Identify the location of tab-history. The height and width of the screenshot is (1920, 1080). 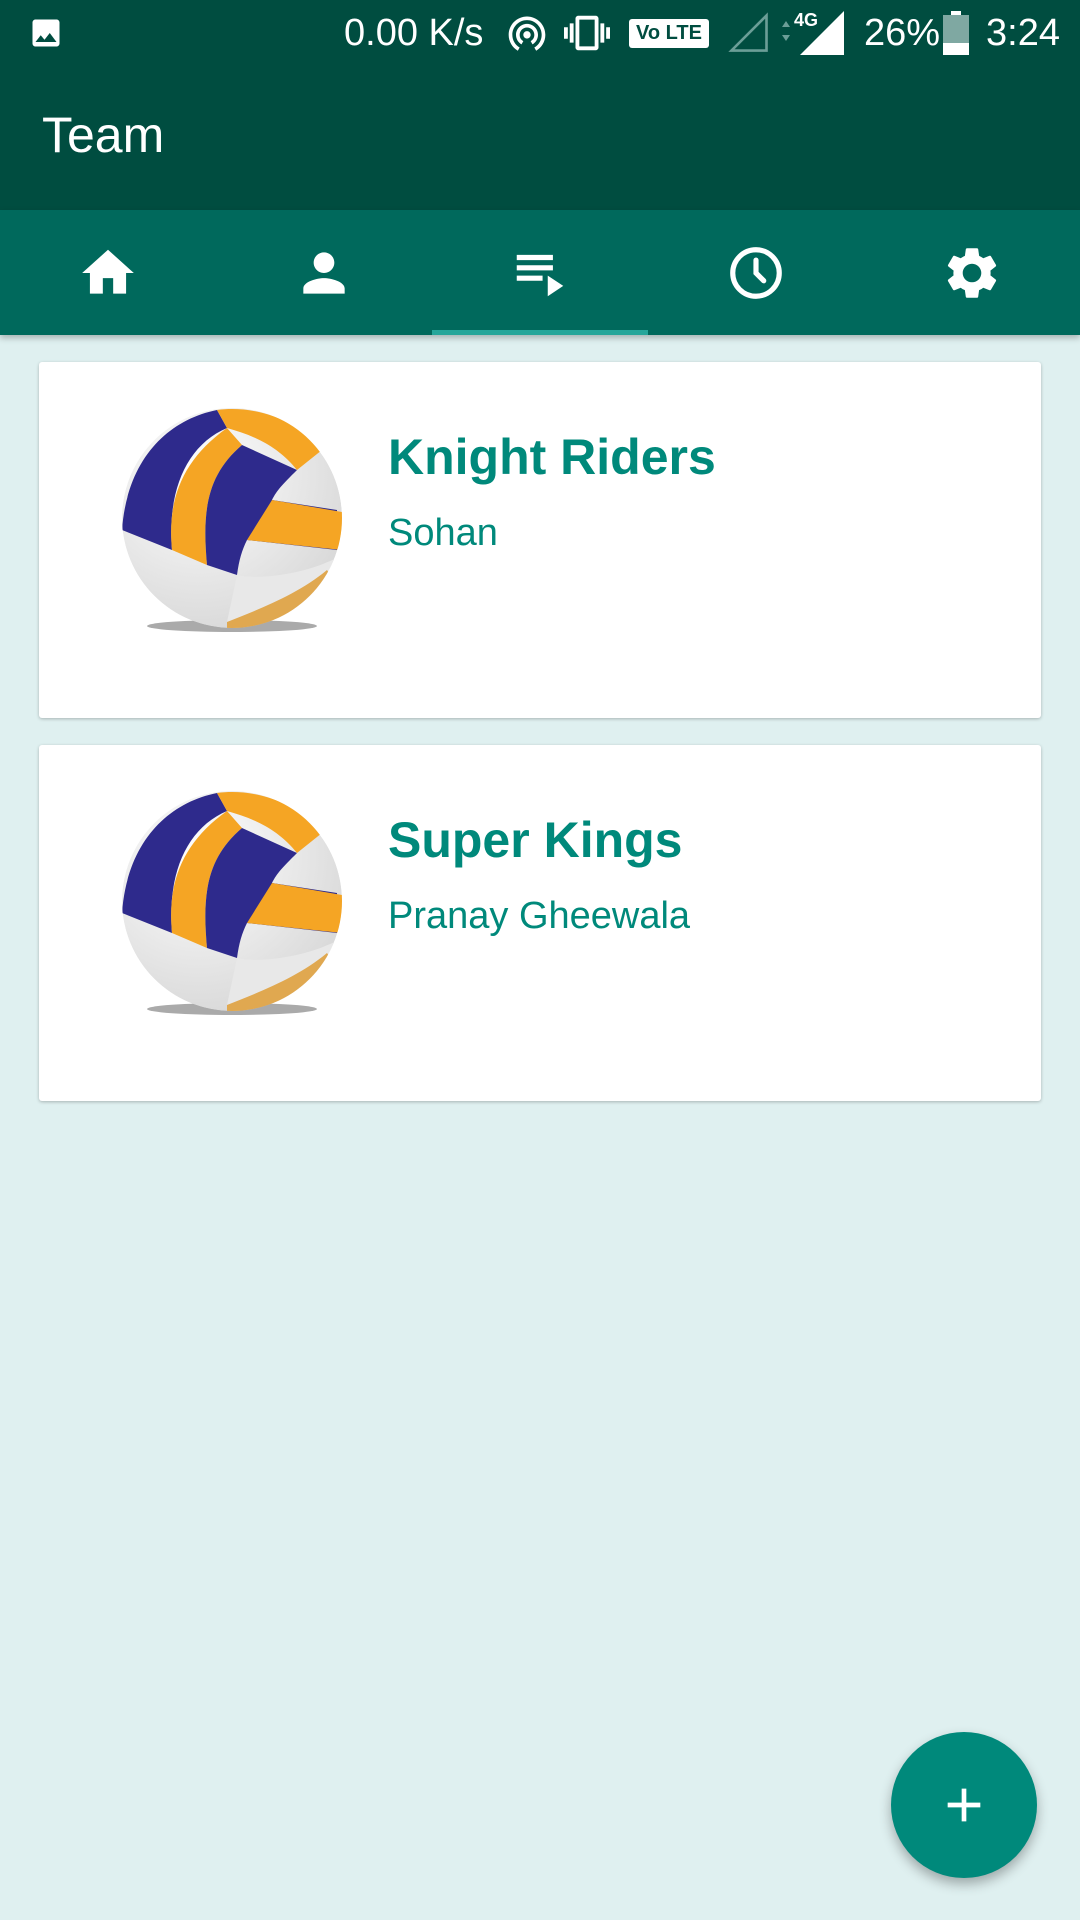
(756, 272).